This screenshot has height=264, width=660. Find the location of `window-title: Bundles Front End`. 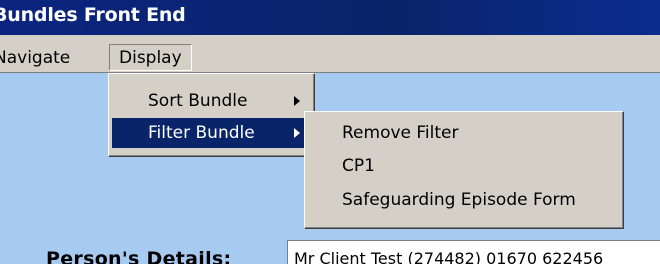

window-title: Bundles Front End is located at coordinates (93, 15).